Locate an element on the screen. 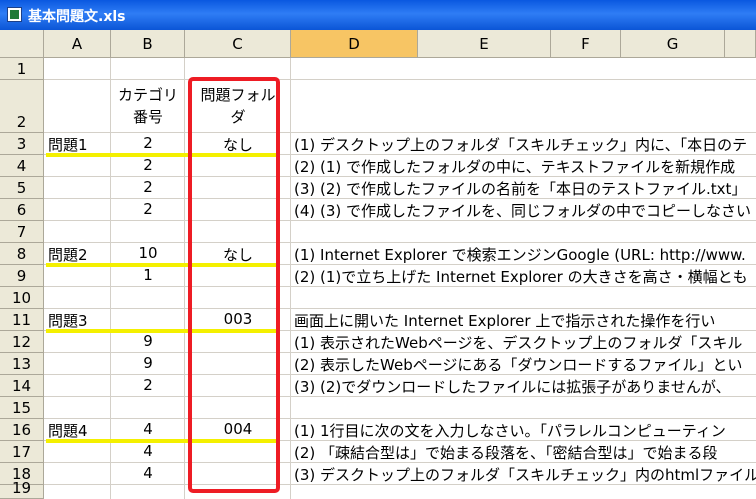 Image resolution: width=756 pixels, height=499 pixels. row-header-7: 7 is located at coordinates (22, 232).